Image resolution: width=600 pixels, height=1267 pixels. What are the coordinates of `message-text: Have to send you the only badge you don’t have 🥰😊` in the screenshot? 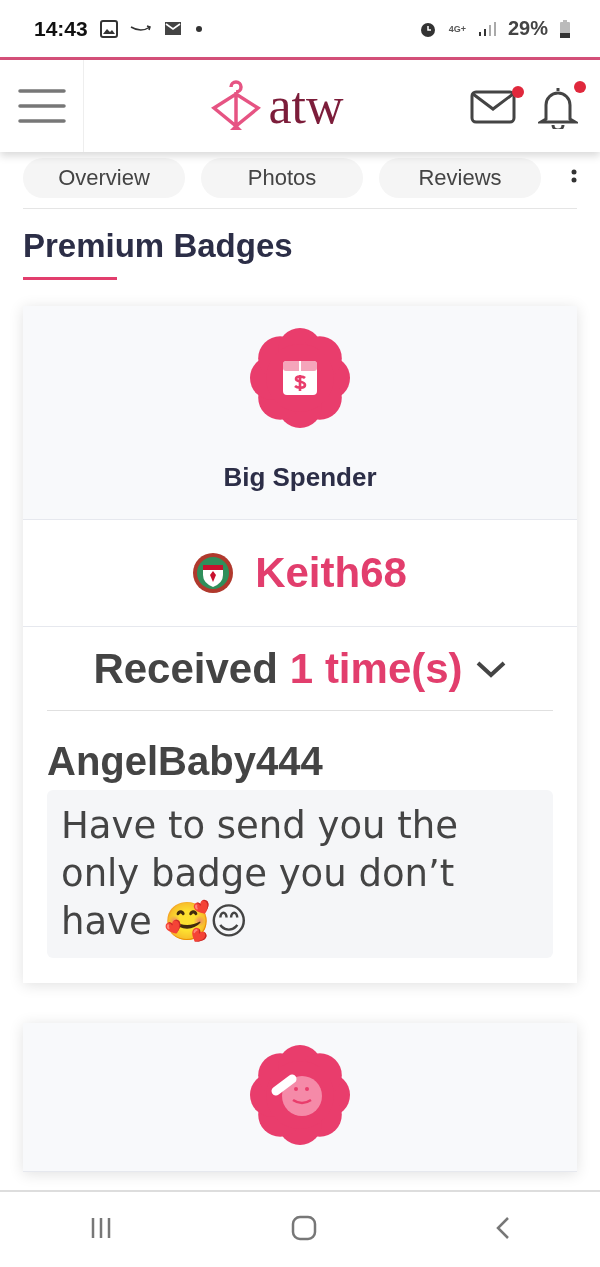 It's located at (300, 874).